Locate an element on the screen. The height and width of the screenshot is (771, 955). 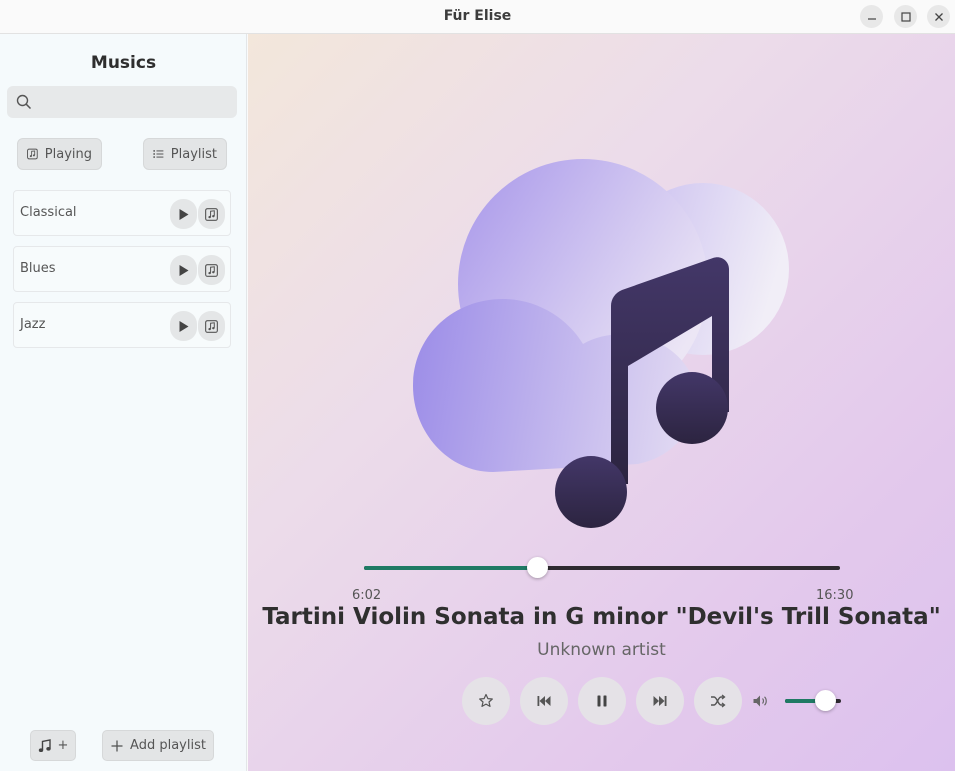
skip-previous-icon is located at coordinates (544, 701).